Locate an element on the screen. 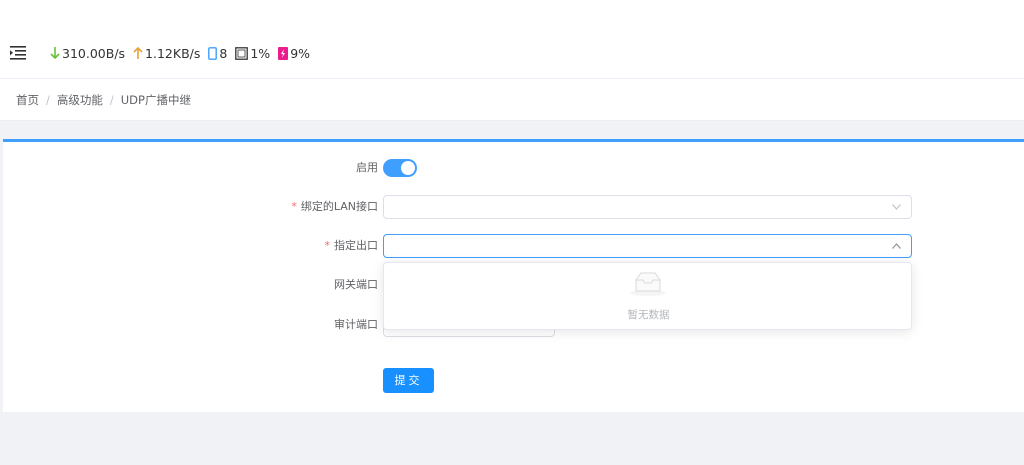 The height and width of the screenshot is (465, 1024). system-stats: 310.00B/s 1.12KB/s 8 1% 9% is located at coordinates (184, 53).